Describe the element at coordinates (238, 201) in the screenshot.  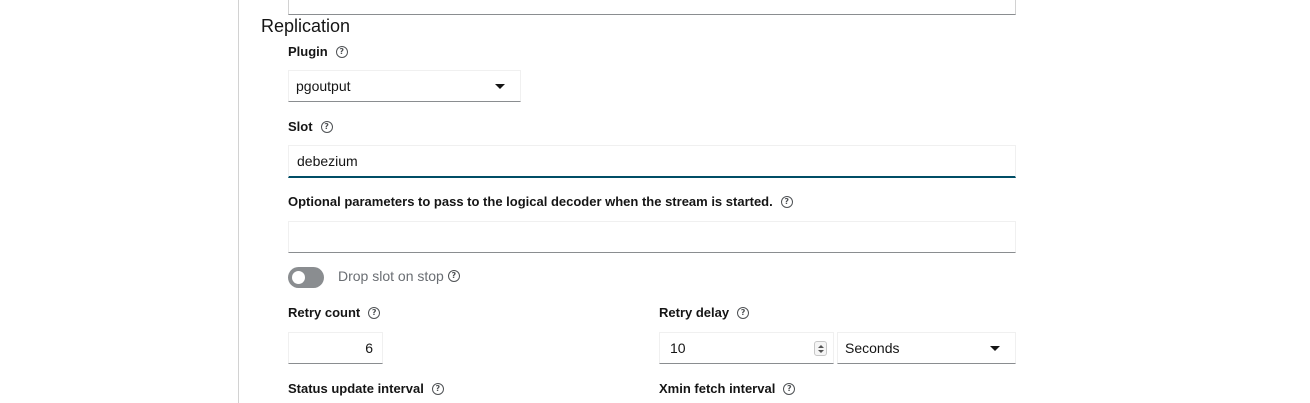
I see `content-left-border` at that location.